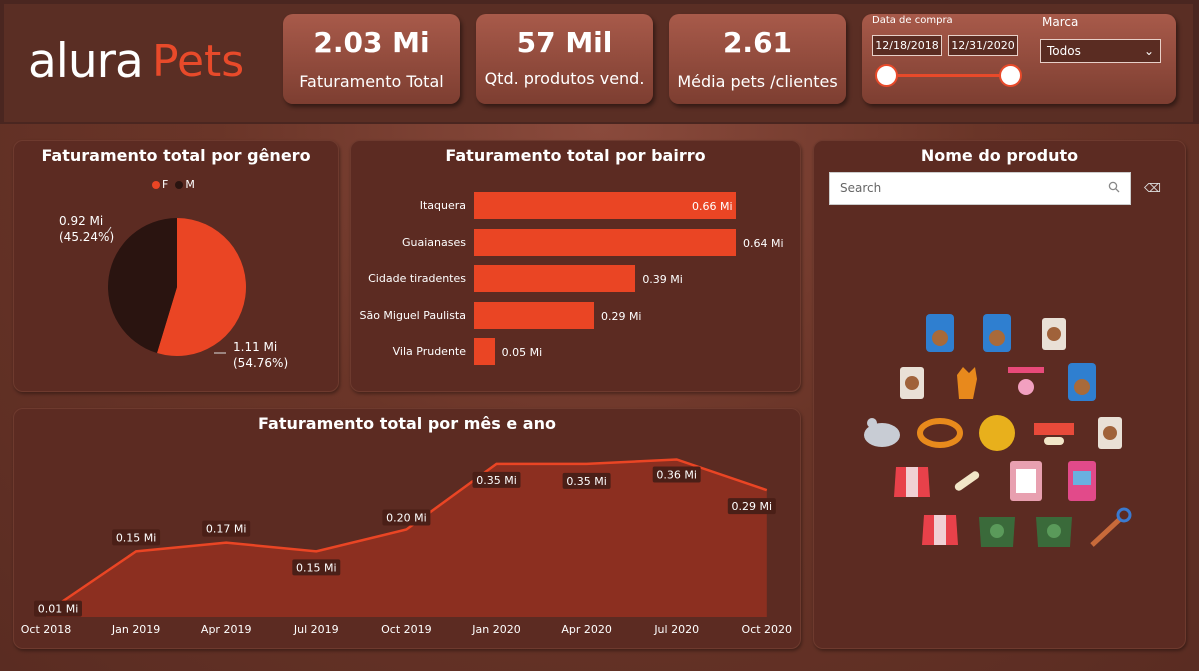 The height and width of the screenshot is (671, 1199). I want to click on pie-pct-m: (45.24%), so click(87, 237).